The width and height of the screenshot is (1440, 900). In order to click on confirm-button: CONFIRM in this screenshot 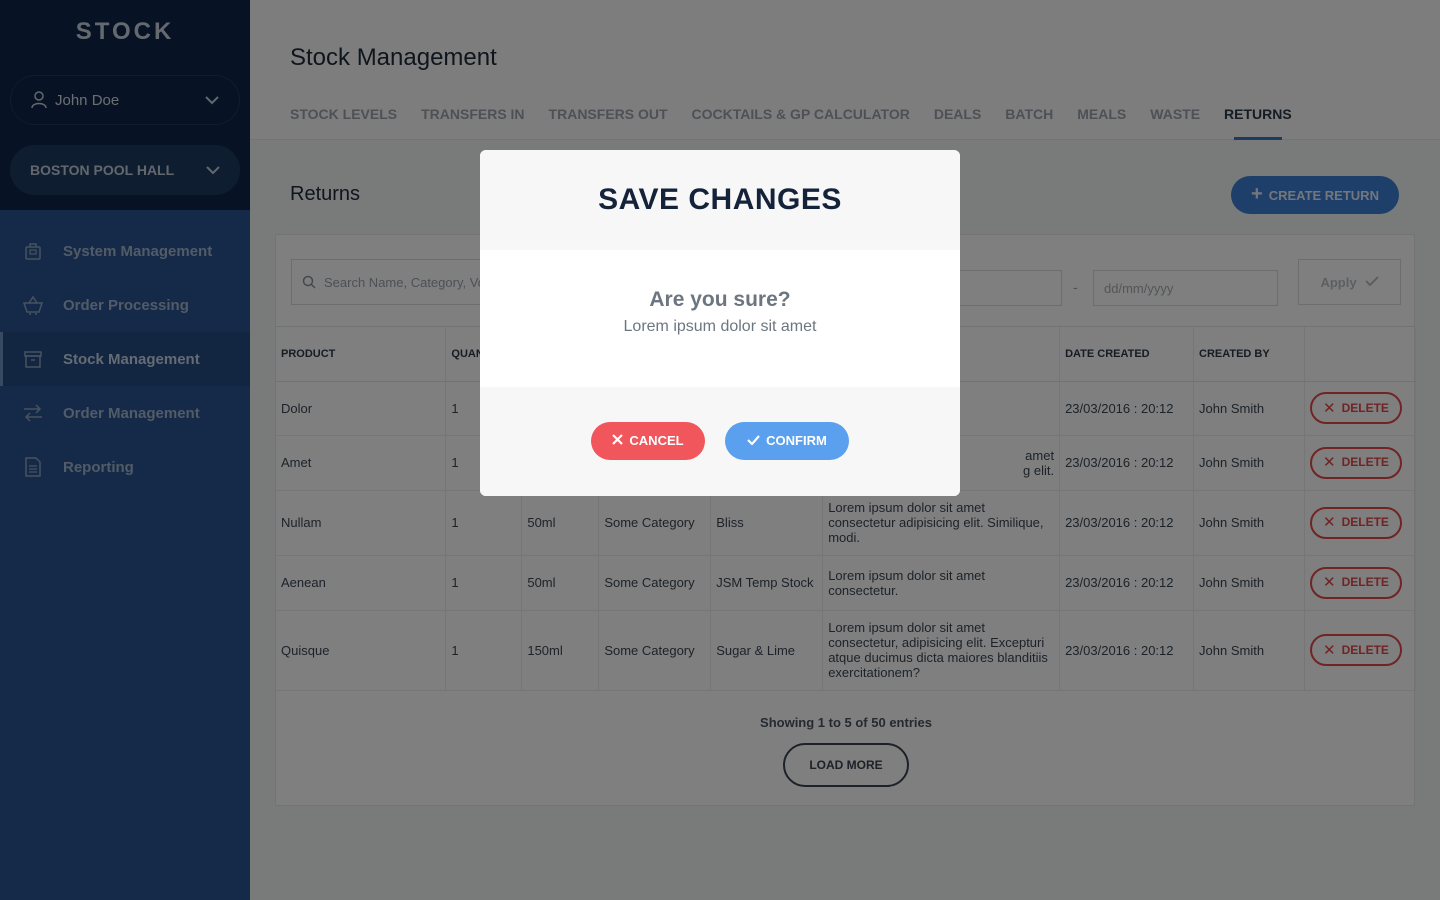, I will do `click(787, 440)`.